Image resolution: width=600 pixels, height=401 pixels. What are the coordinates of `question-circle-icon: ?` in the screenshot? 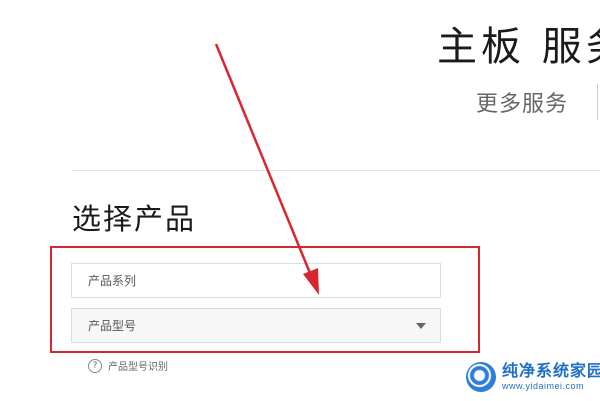 It's located at (95, 365).